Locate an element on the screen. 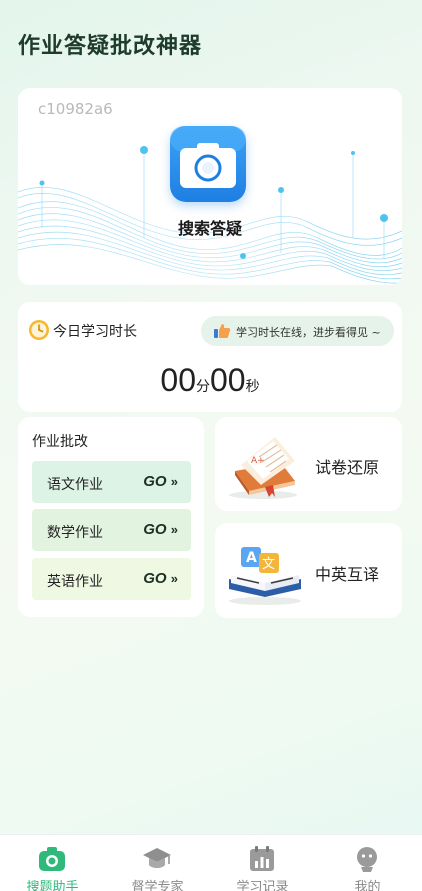  minutes-unit: 分 is located at coordinates (203, 387).